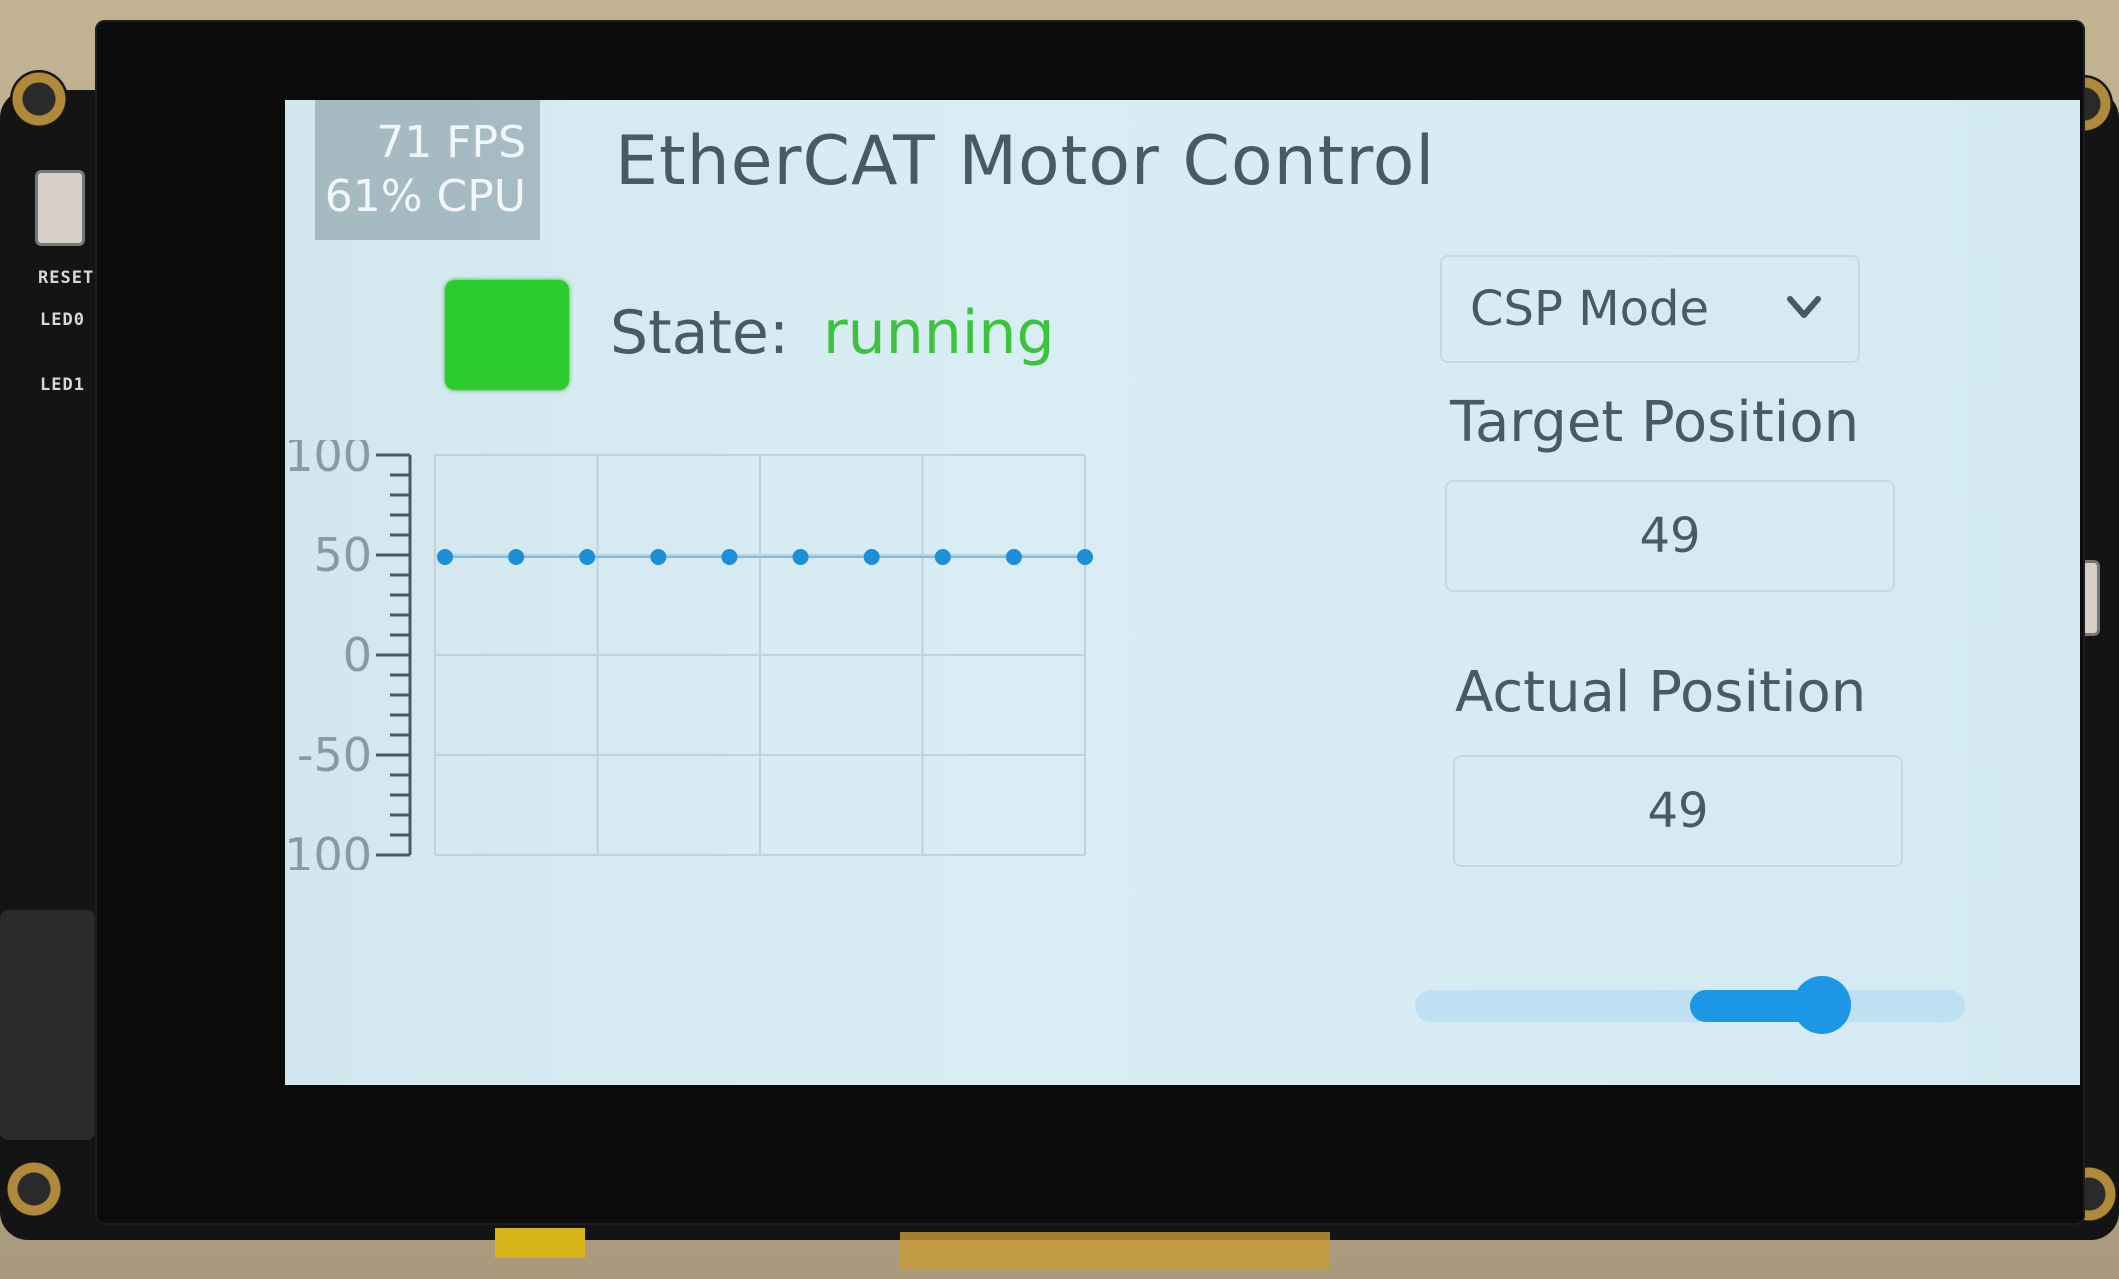  What do you see at coordinates (540, 1243) in the screenshot?
I see `gold-header` at bounding box center [540, 1243].